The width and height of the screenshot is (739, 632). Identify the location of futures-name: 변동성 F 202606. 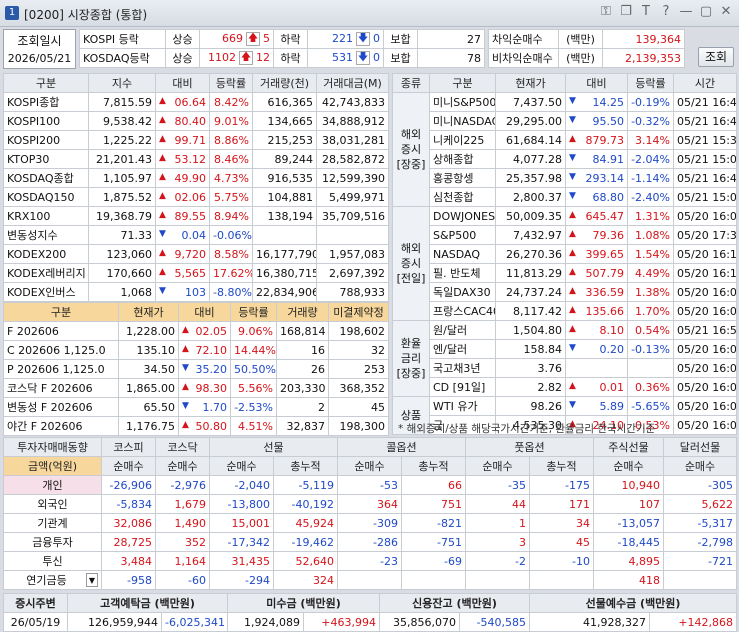
(61, 407).